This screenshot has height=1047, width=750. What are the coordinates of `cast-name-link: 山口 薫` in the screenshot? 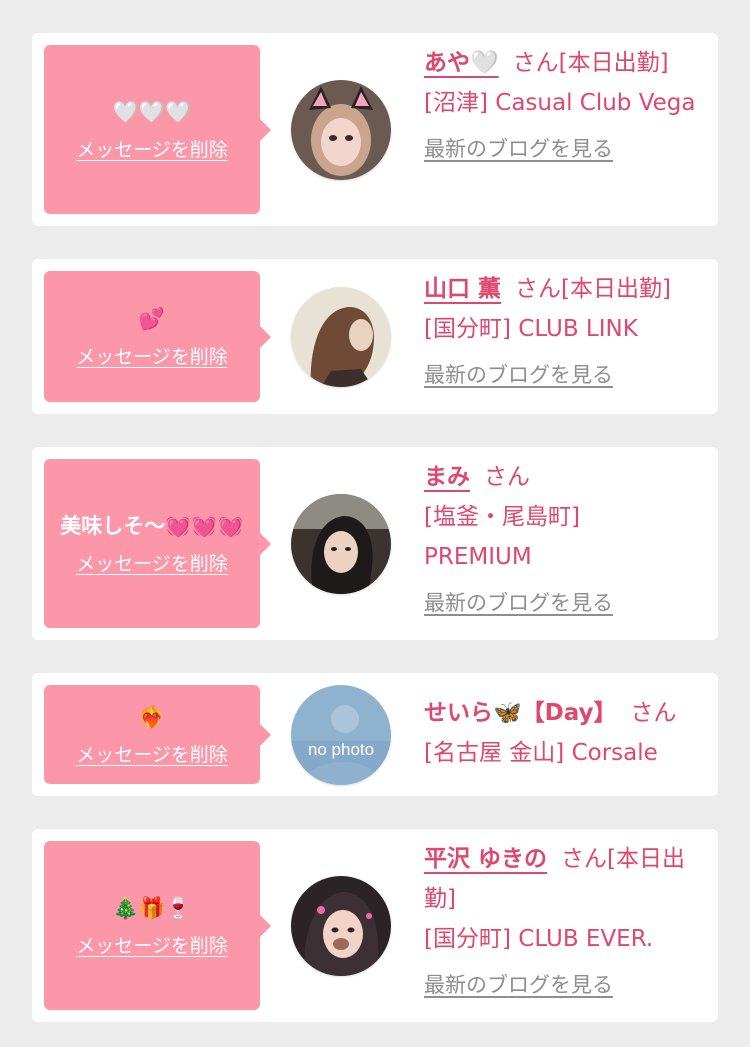 It's located at (462, 289).